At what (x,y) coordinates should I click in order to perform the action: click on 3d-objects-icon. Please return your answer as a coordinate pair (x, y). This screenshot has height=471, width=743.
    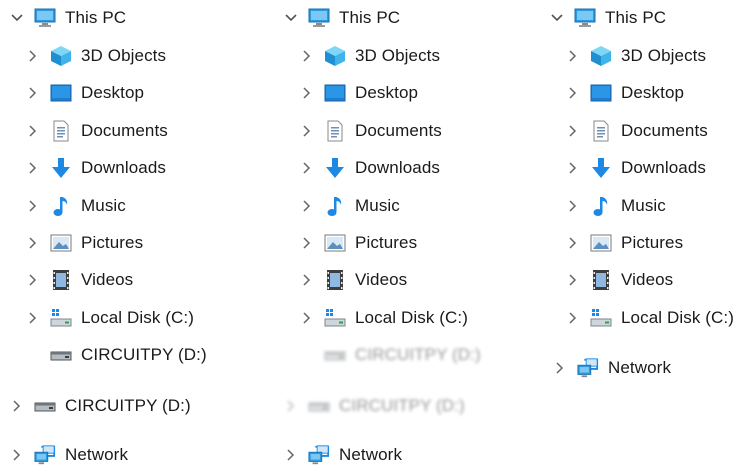
    Looking at the image, I should click on (601, 56).